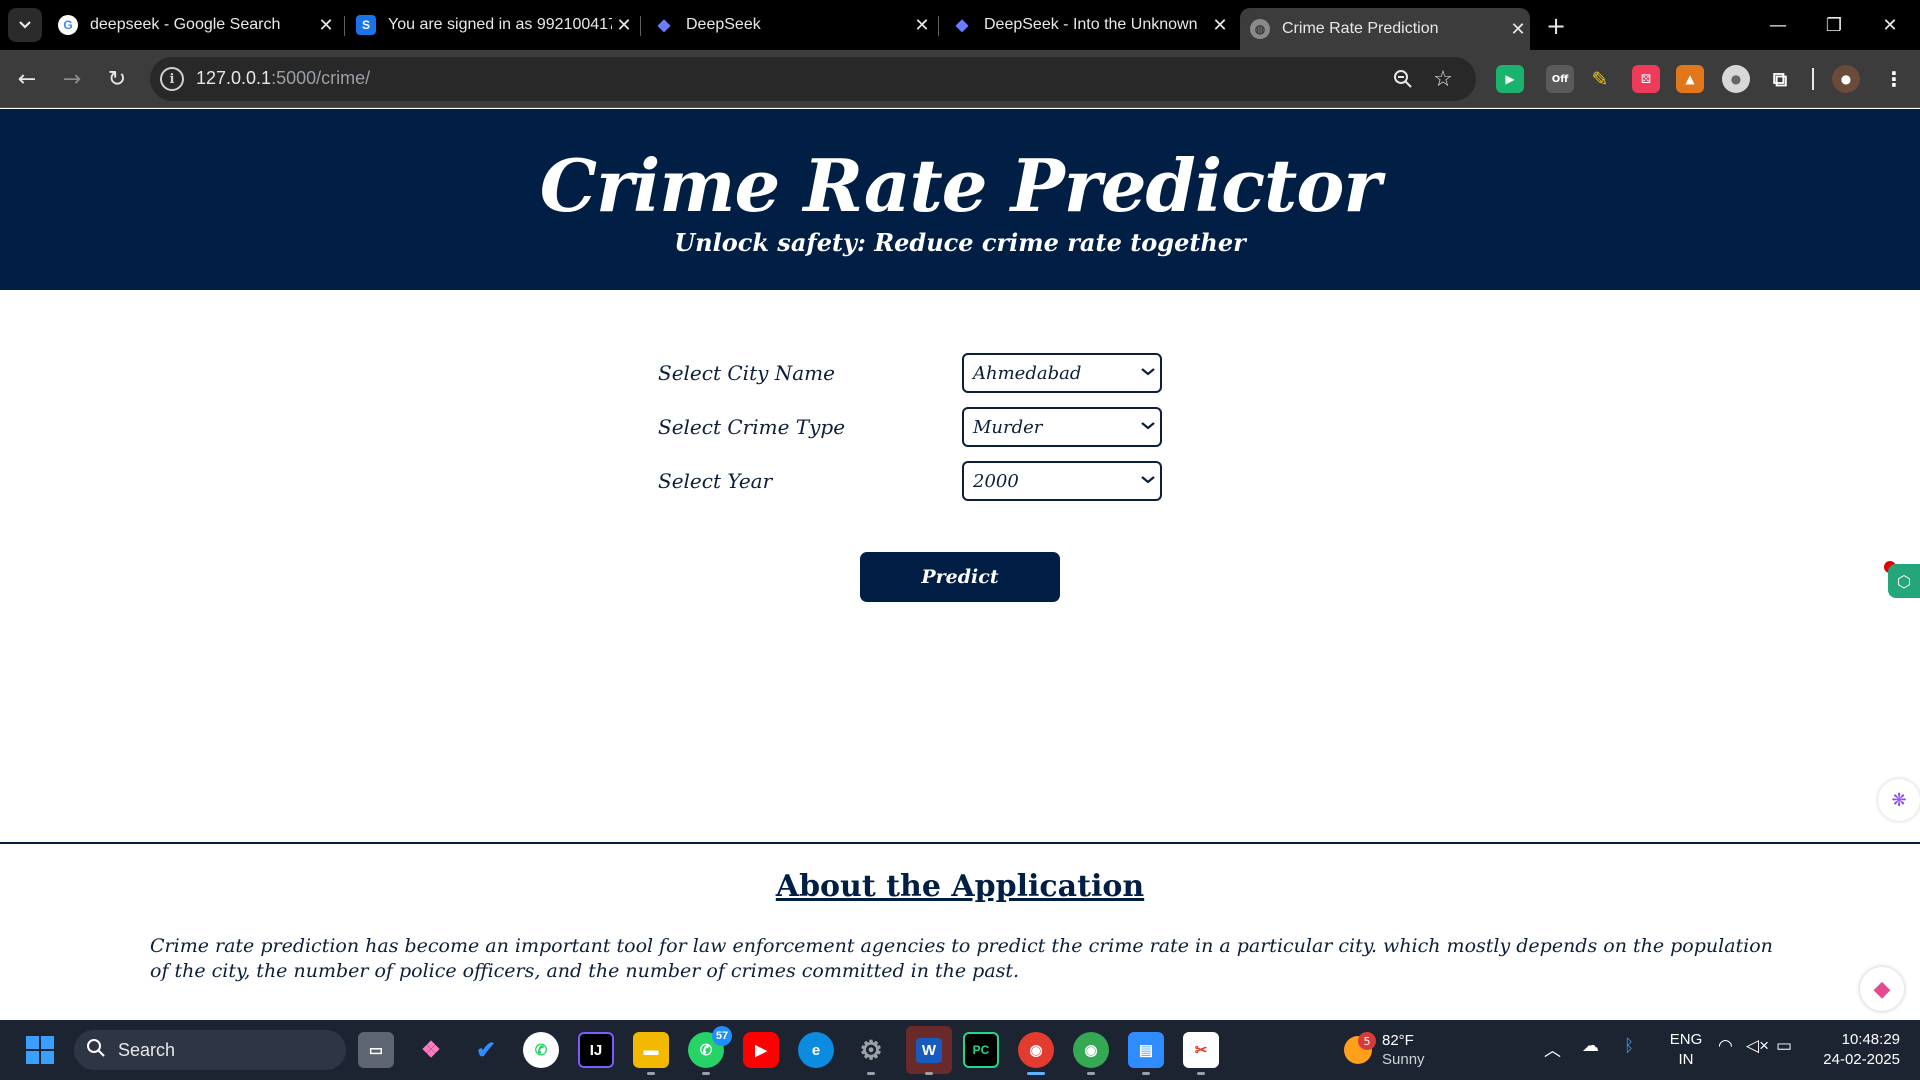  What do you see at coordinates (1846, 79) in the screenshot?
I see `avatar-icon: ●` at bounding box center [1846, 79].